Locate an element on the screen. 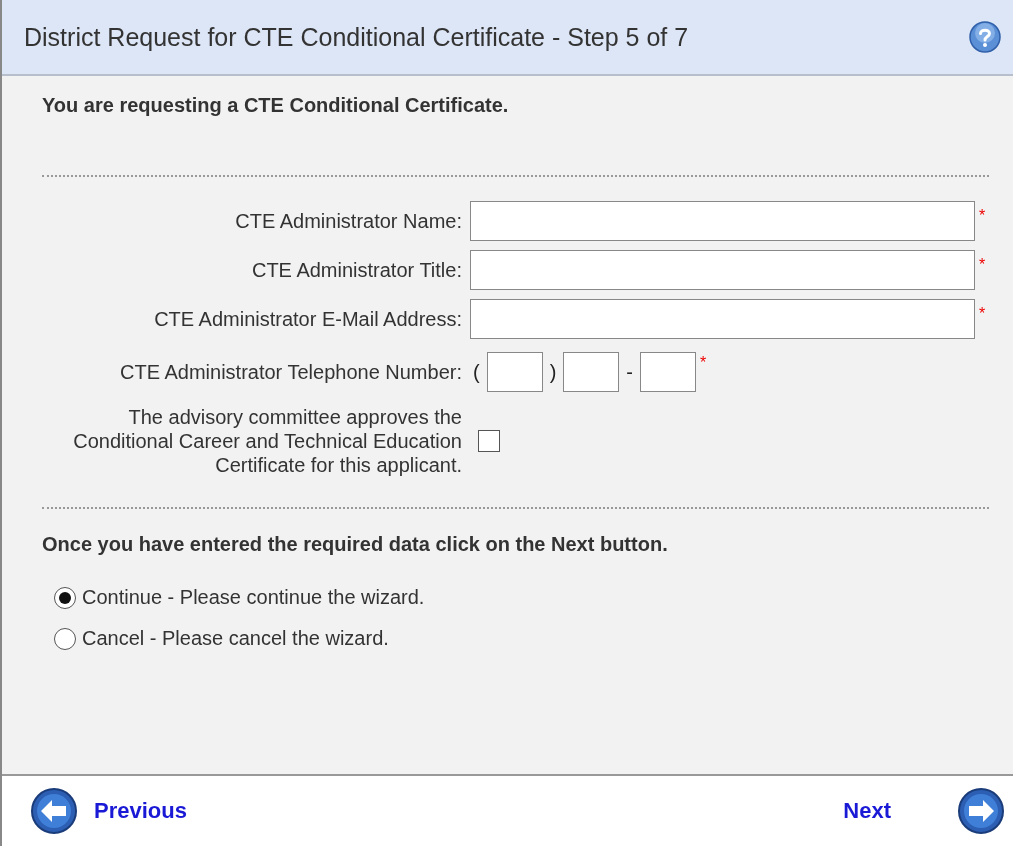  instruction-text: Once you have entered the required data click on the Next button. is located at coordinates (355, 544).